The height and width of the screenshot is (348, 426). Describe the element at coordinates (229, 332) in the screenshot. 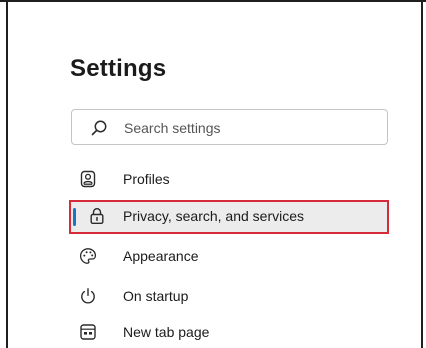

I see `sidebar-item-new-tab-page: New tab page` at that location.